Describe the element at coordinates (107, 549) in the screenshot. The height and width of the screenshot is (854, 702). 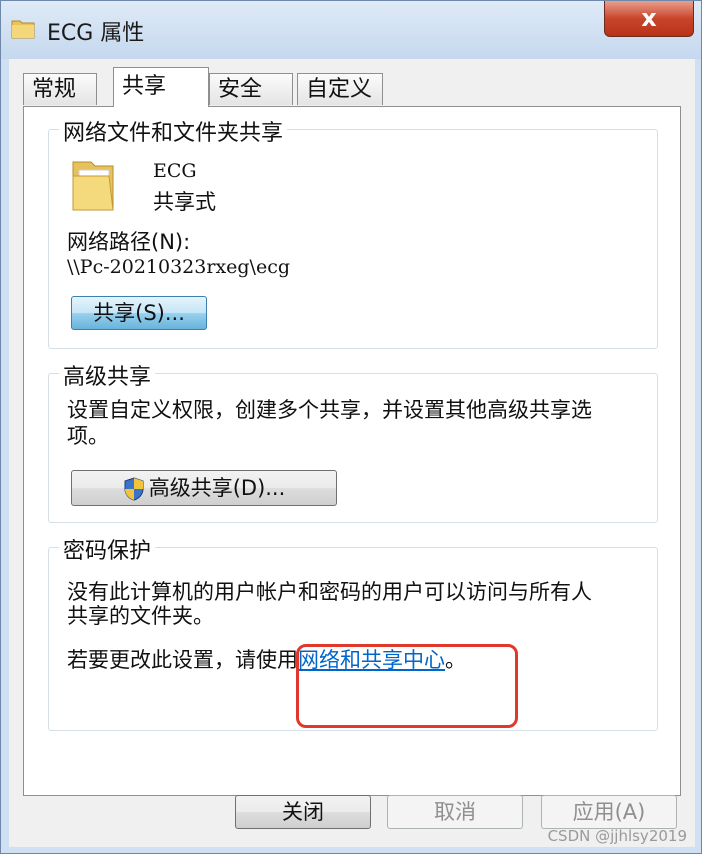
I see `password-protection-title: 密码保护` at that location.